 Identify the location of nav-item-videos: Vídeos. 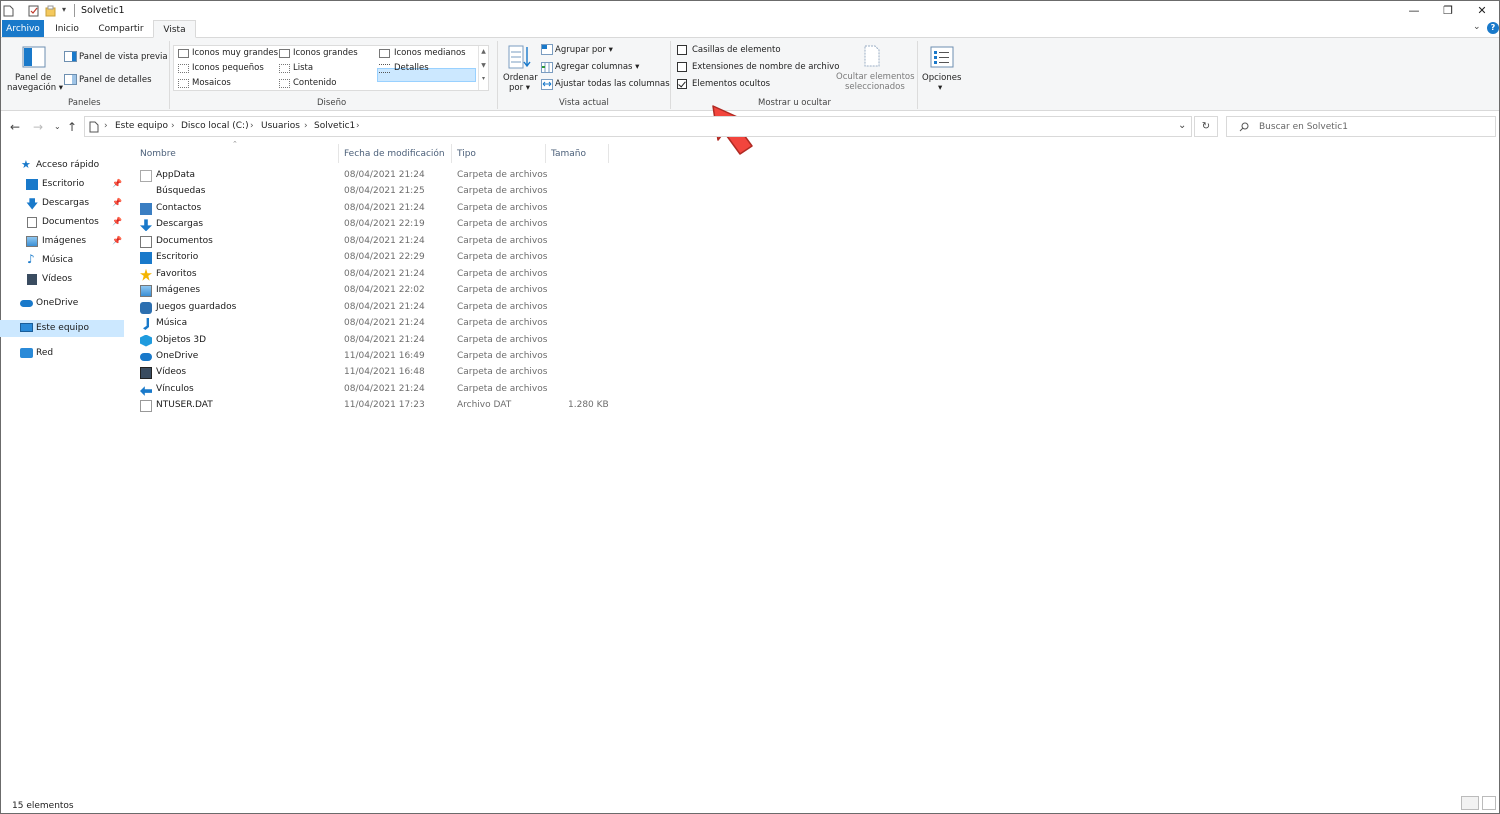
(62, 279).